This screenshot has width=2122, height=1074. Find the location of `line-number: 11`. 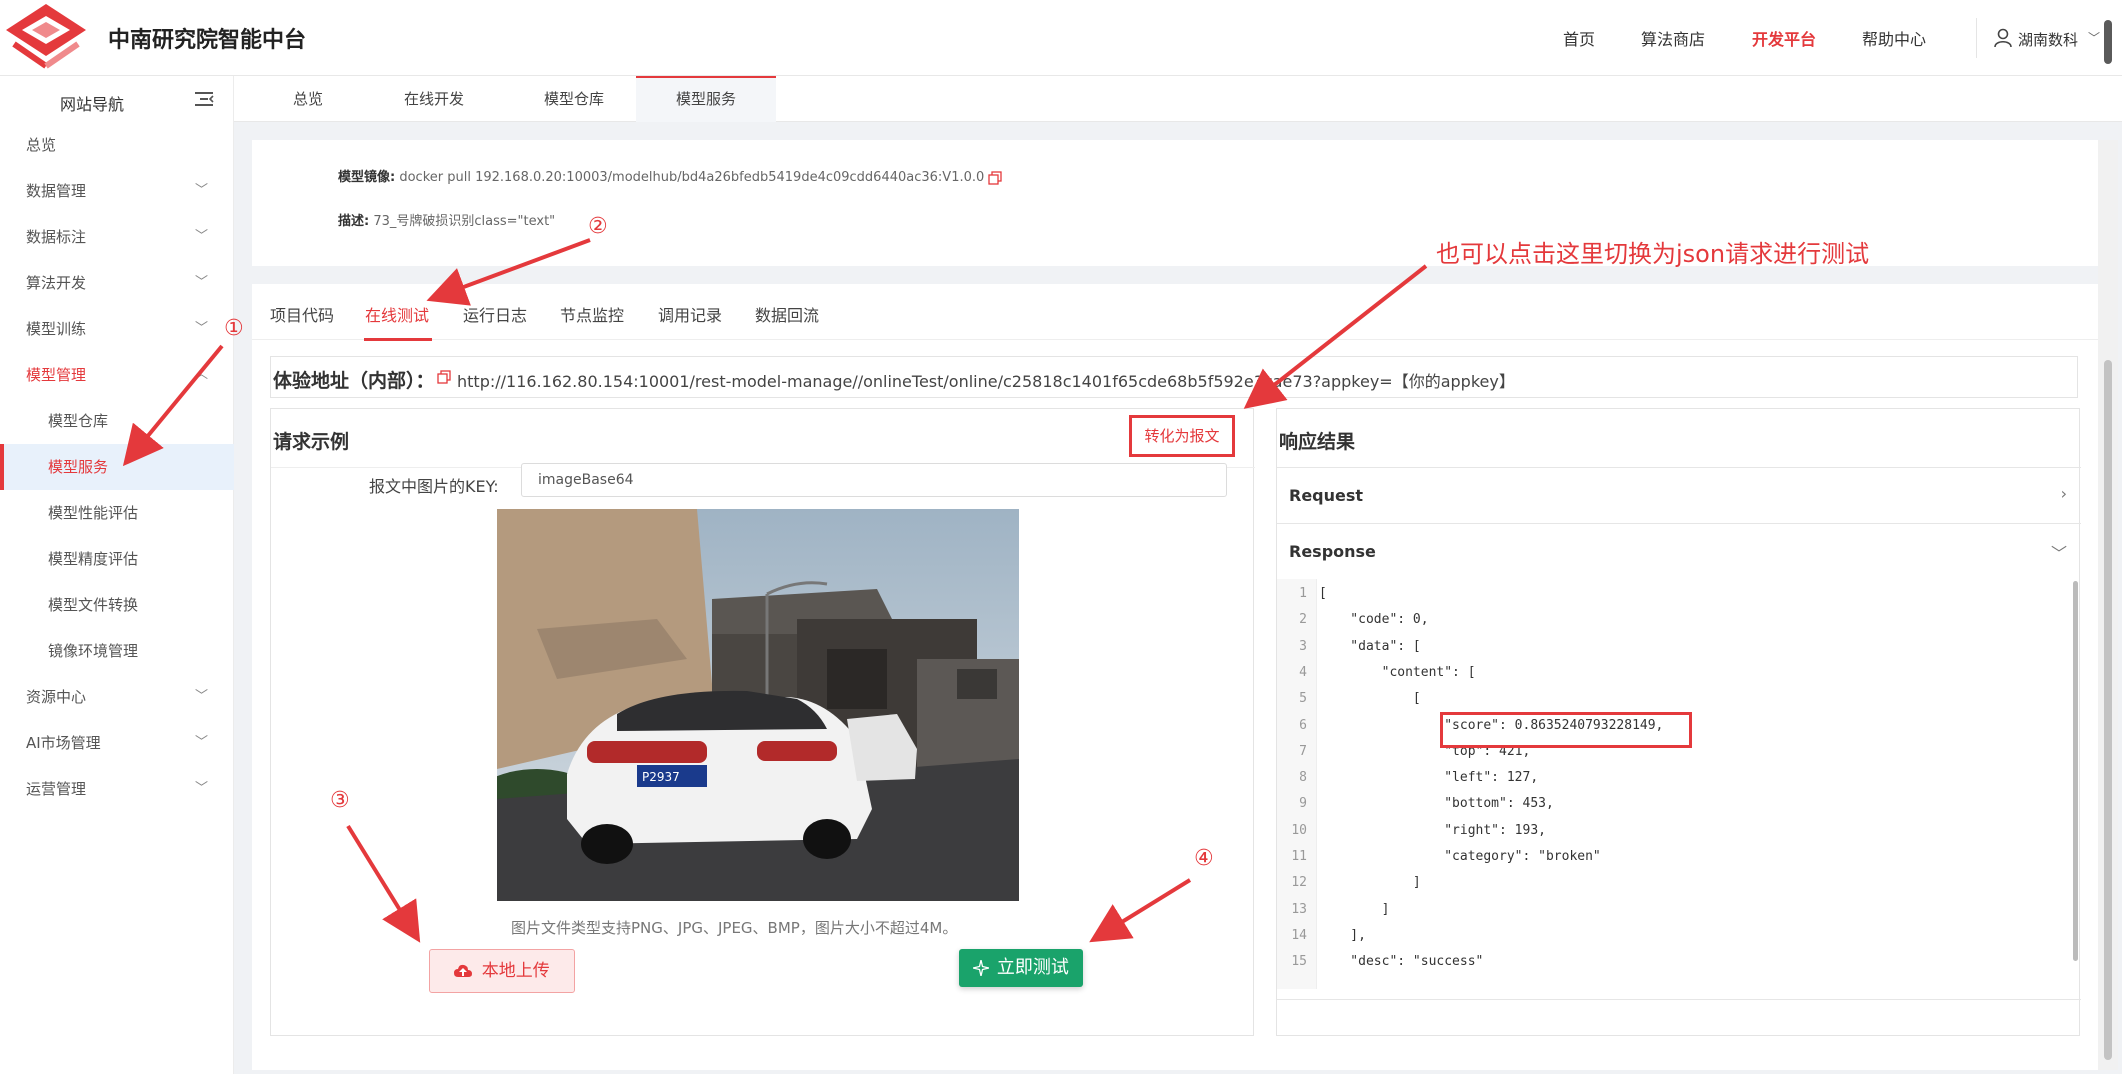

line-number: 11 is located at coordinates (1299, 856).